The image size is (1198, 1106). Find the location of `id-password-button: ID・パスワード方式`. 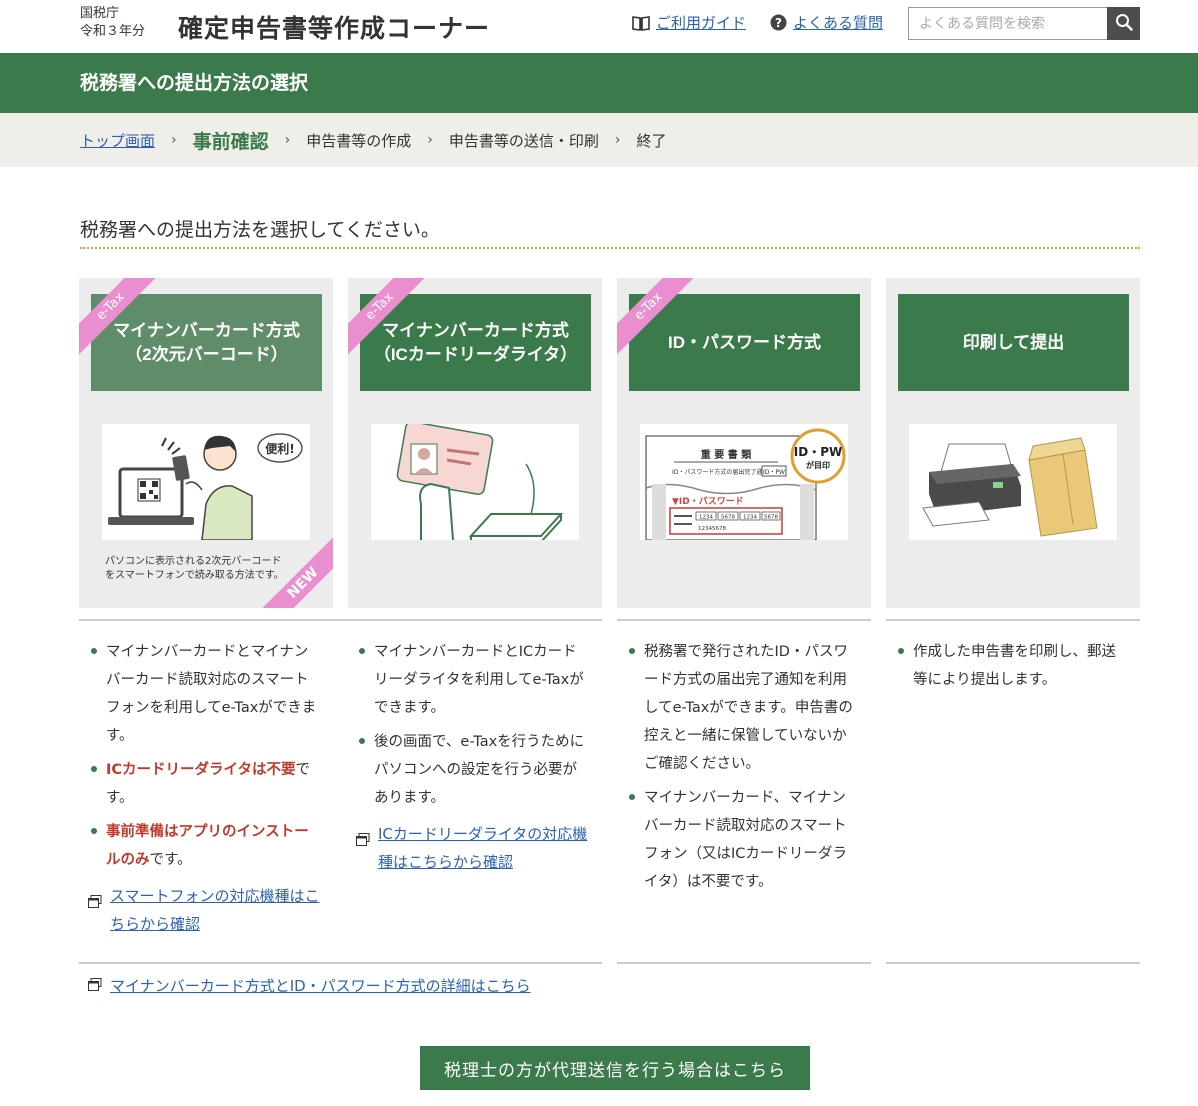

id-password-button: ID・パスワード方式 is located at coordinates (744, 342).